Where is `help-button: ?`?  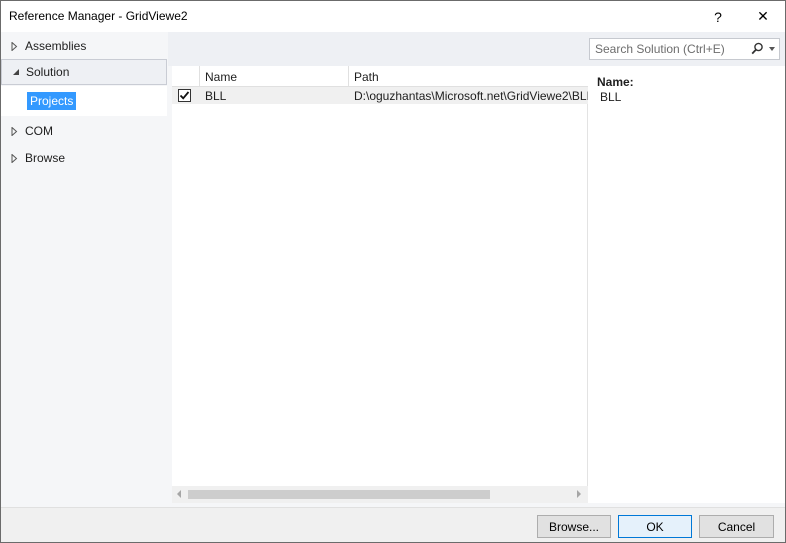 help-button: ? is located at coordinates (718, 16).